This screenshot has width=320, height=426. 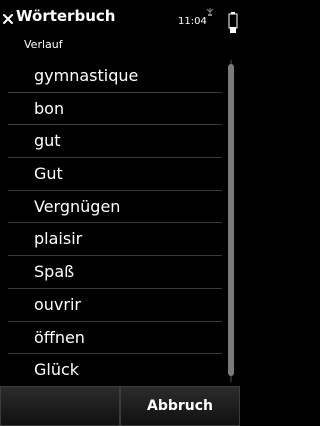 I want to click on scrollbar, so click(x=231, y=221).